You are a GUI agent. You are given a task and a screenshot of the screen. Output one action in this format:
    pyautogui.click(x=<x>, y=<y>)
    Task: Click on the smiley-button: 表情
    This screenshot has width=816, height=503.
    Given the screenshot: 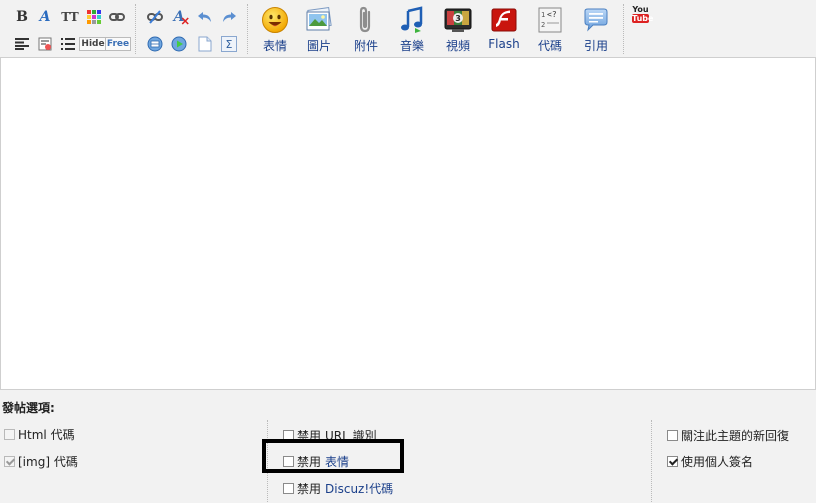 What is the action you would take?
    pyautogui.click(x=275, y=30)
    